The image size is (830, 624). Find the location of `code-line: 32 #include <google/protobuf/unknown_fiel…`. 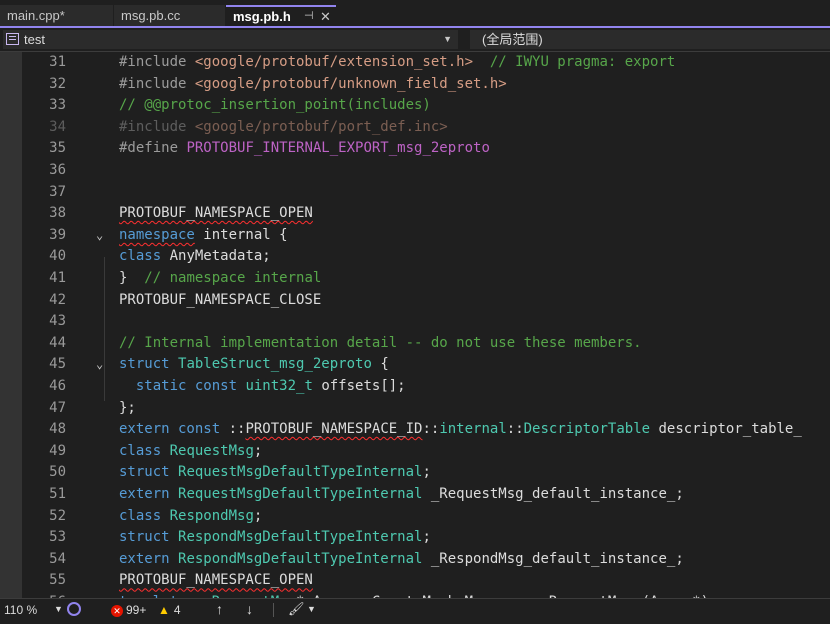

code-line: 32 #include <google/protobuf/unknown_fiel… is located at coordinates (415, 85).